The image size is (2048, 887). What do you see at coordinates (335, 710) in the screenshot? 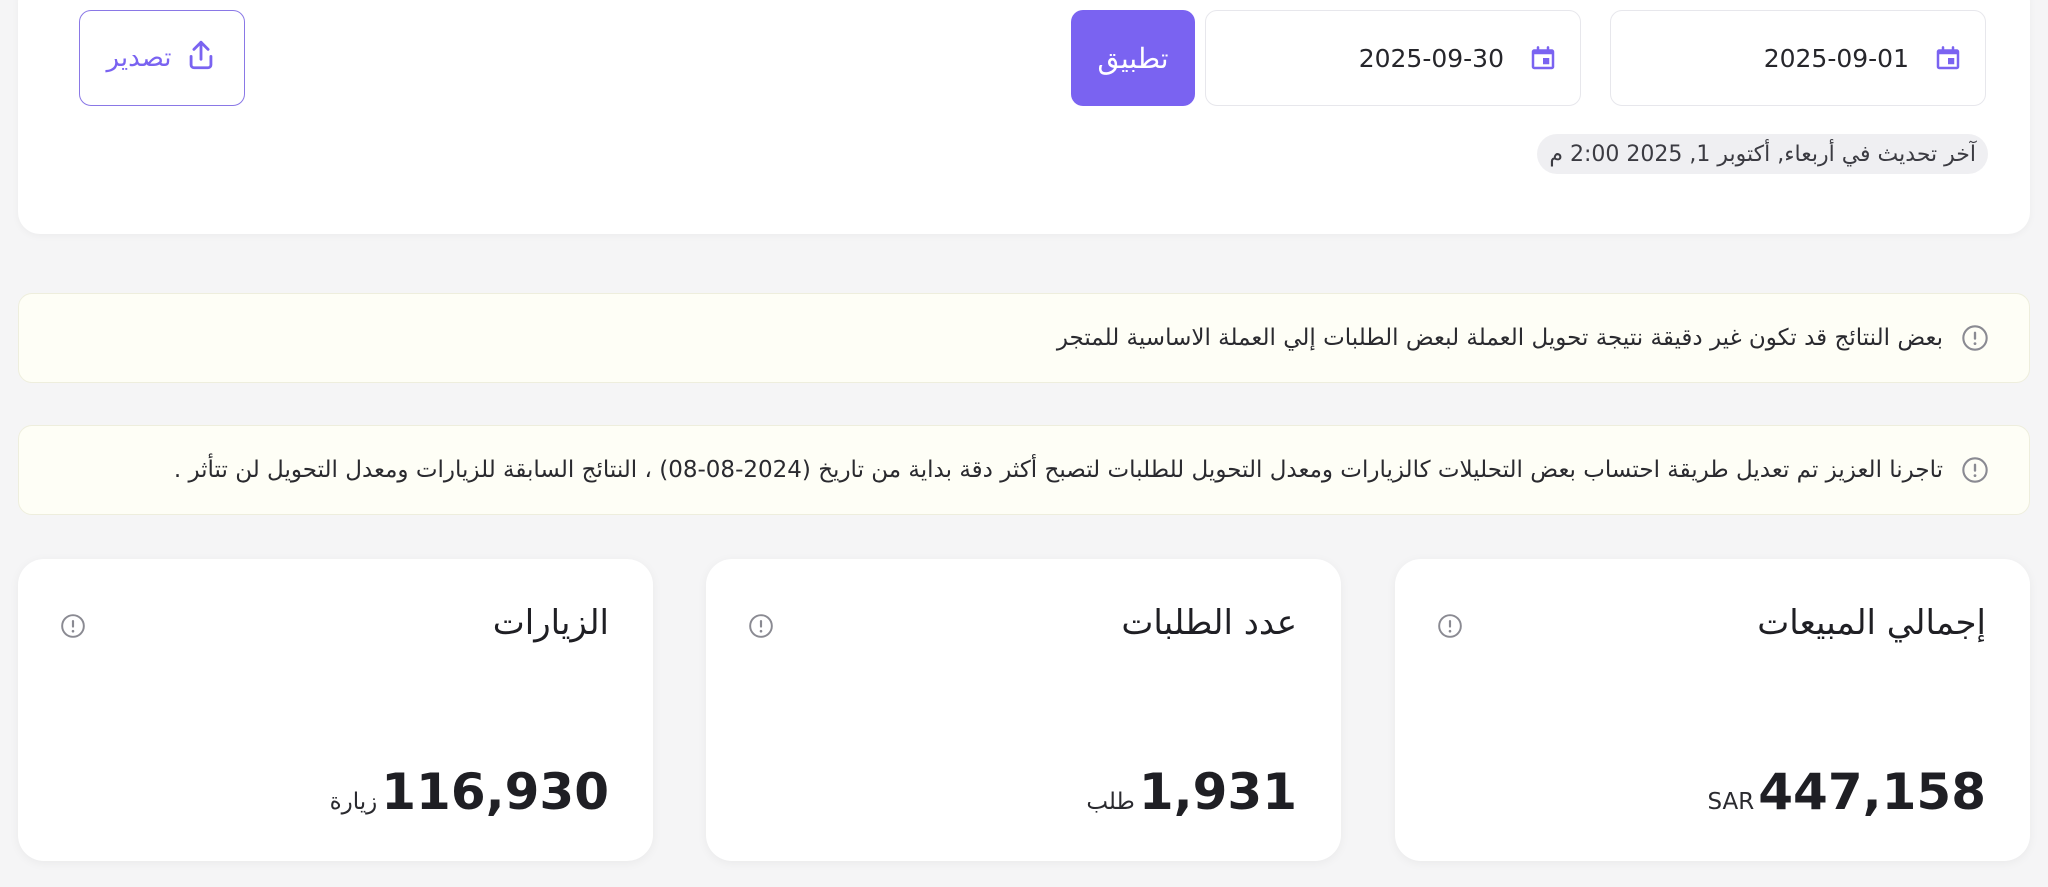
I see `stat-card-visits: الزيارات زيارة 116,930` at bounding box center [335, 710].